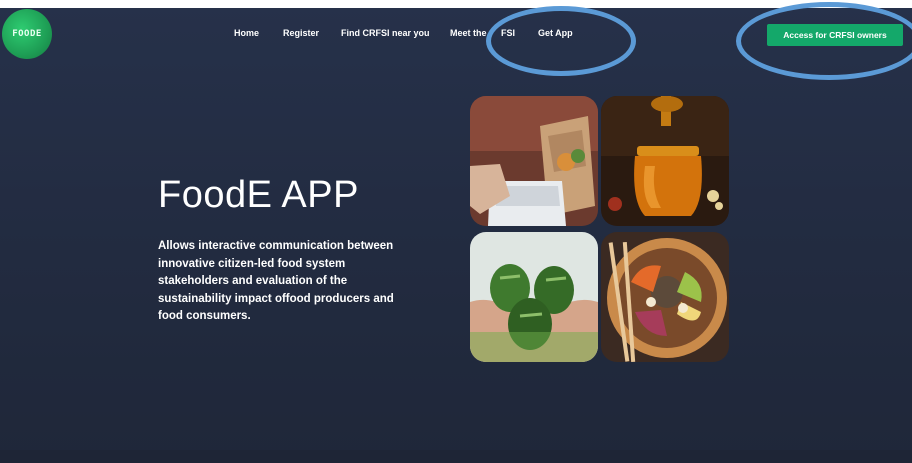 This screenshot has width=912, height=463. What do you see at coordinates (534, 297) in the screenshot?
I see `zucchini-hands-image` at bounding box center [534, 297].